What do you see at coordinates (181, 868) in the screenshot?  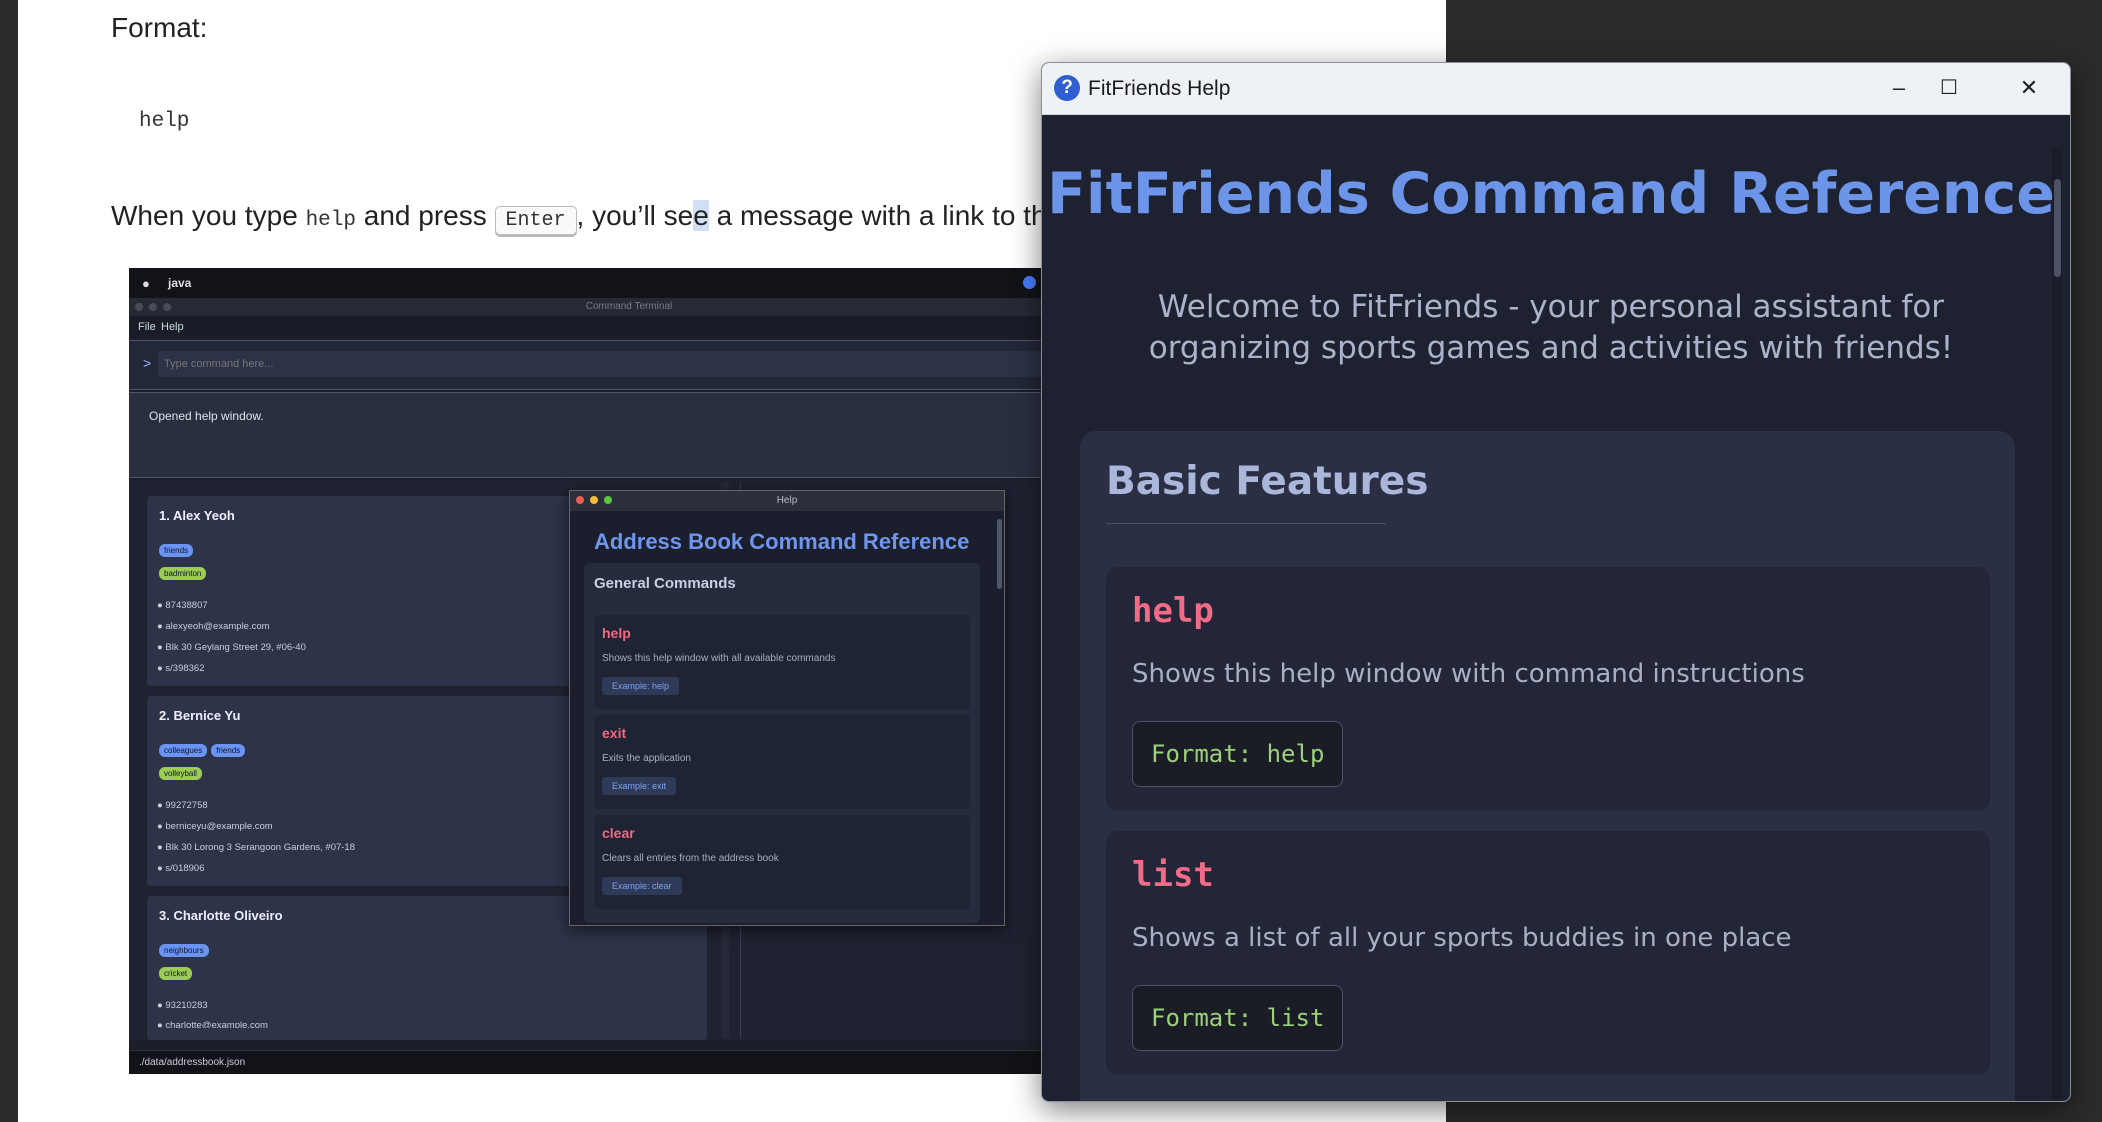 I see `person-postal: ● s/018906` at bounding box center [181, 868].